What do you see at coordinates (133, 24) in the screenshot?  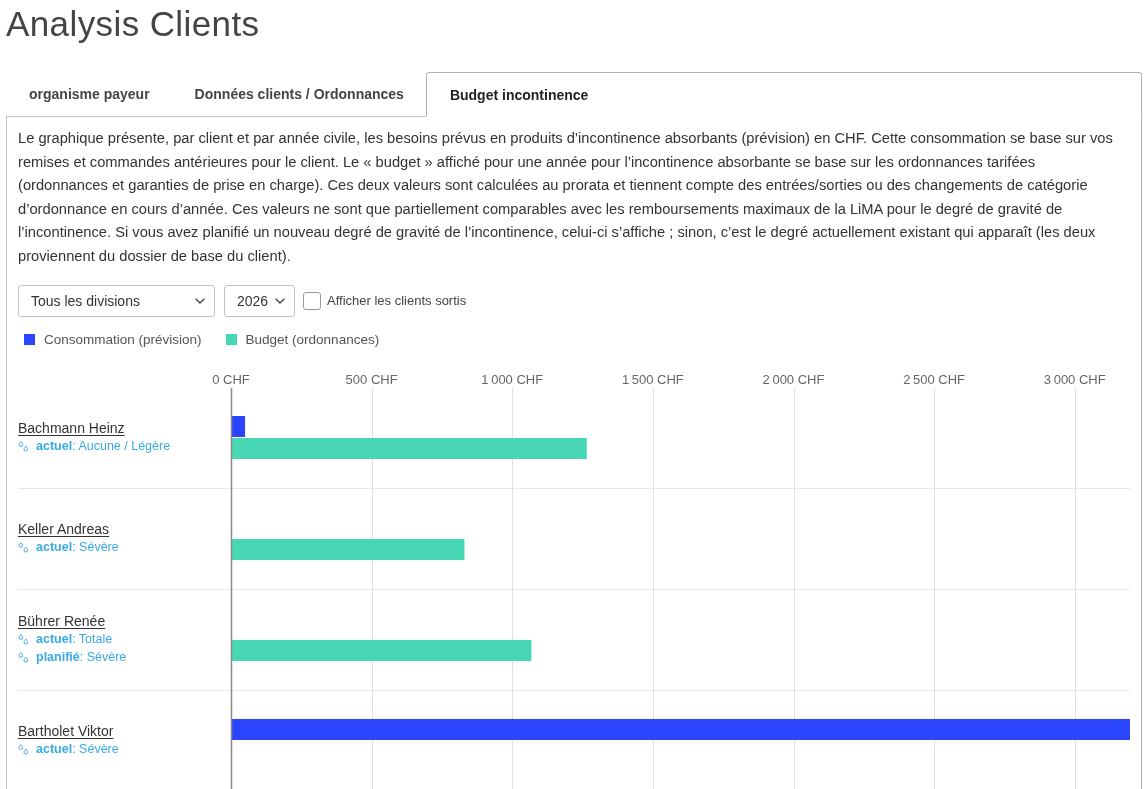 I see `page-title: Analysis Clients` at bounding box center [133, 24].